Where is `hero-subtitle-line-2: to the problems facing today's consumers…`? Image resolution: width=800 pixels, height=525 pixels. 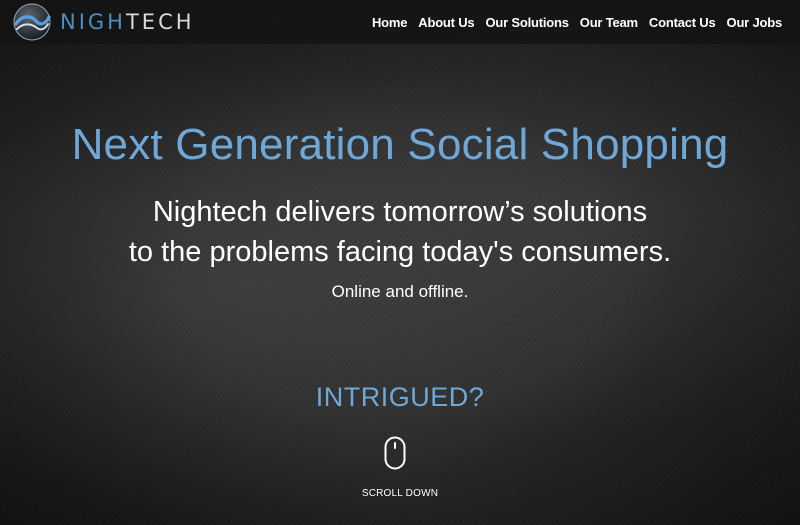
hero-subtitle-line-2: to the problems facing today's consumers… is located at coordinates (400, 252).